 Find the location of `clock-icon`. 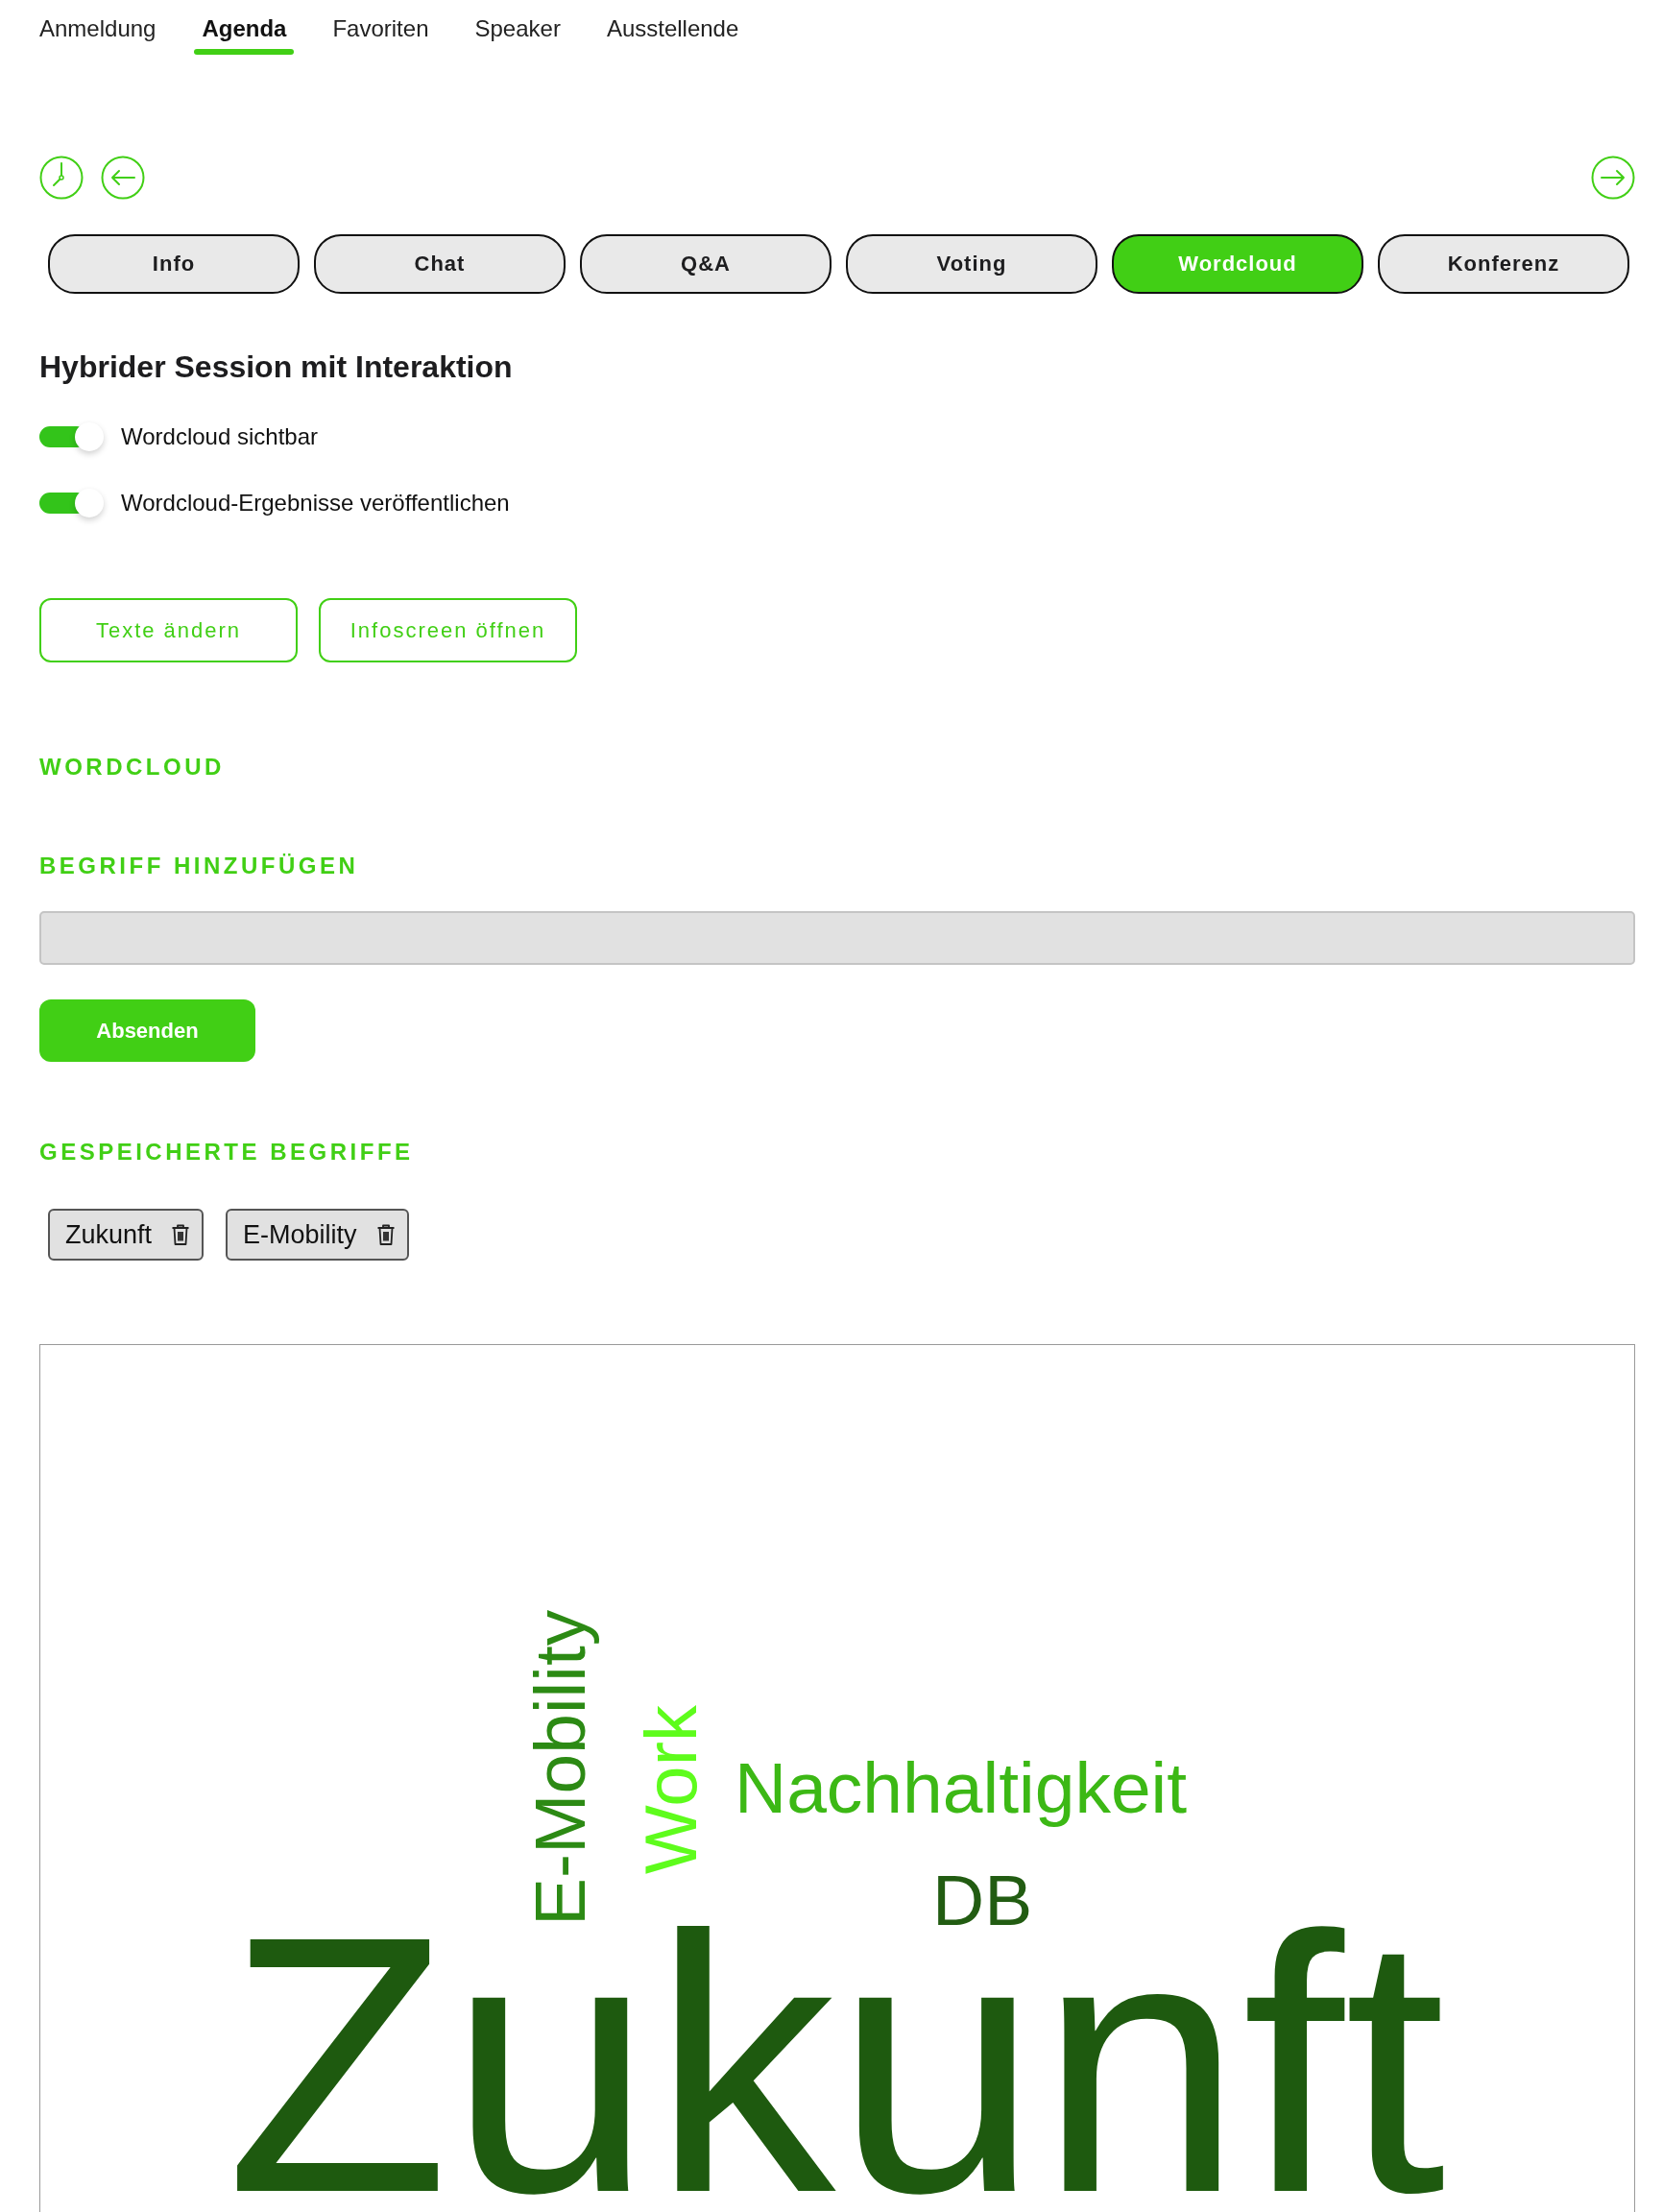

clock-icon is located at coordinates (62, 178).